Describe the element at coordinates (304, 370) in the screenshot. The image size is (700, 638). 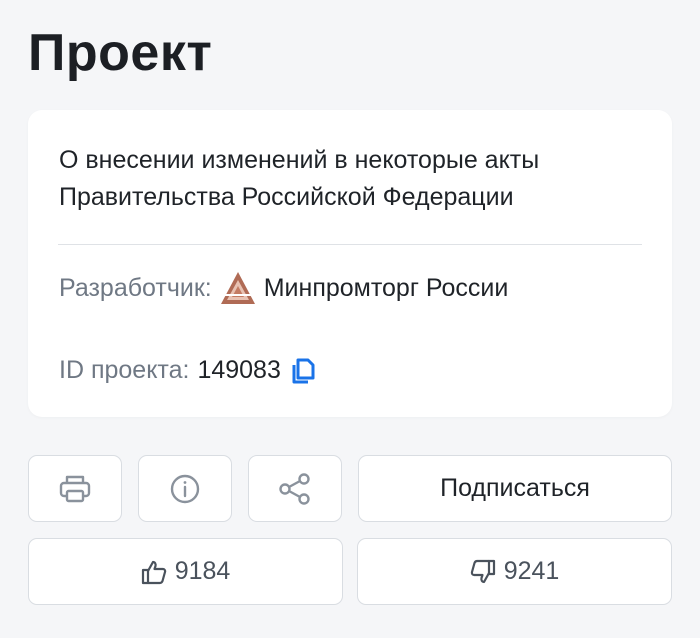
I see `copy-icon` at that location.